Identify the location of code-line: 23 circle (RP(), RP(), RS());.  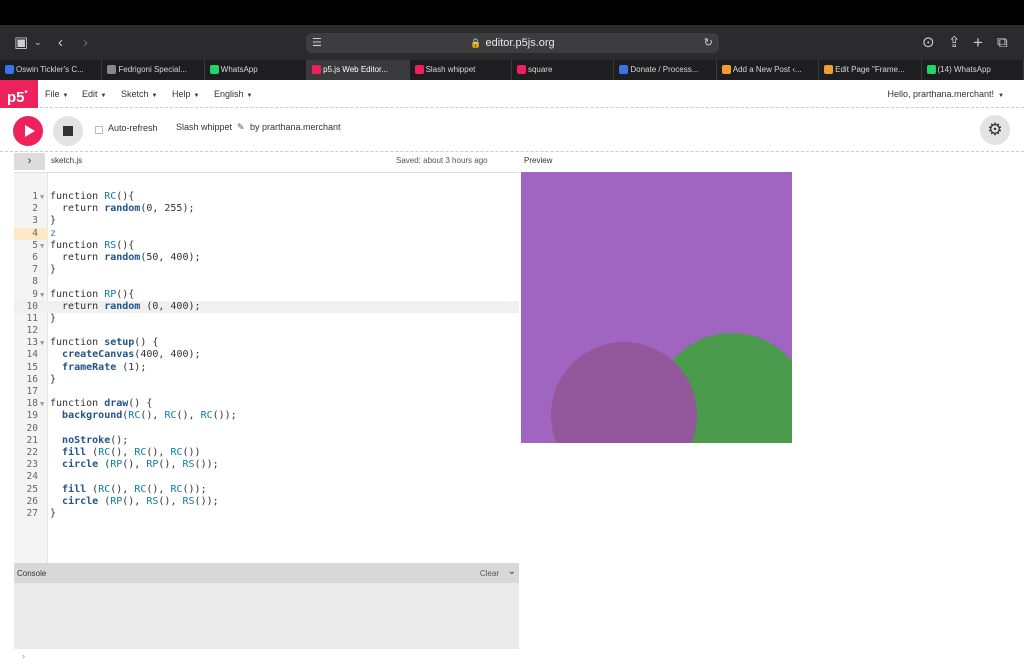
(266, 465).